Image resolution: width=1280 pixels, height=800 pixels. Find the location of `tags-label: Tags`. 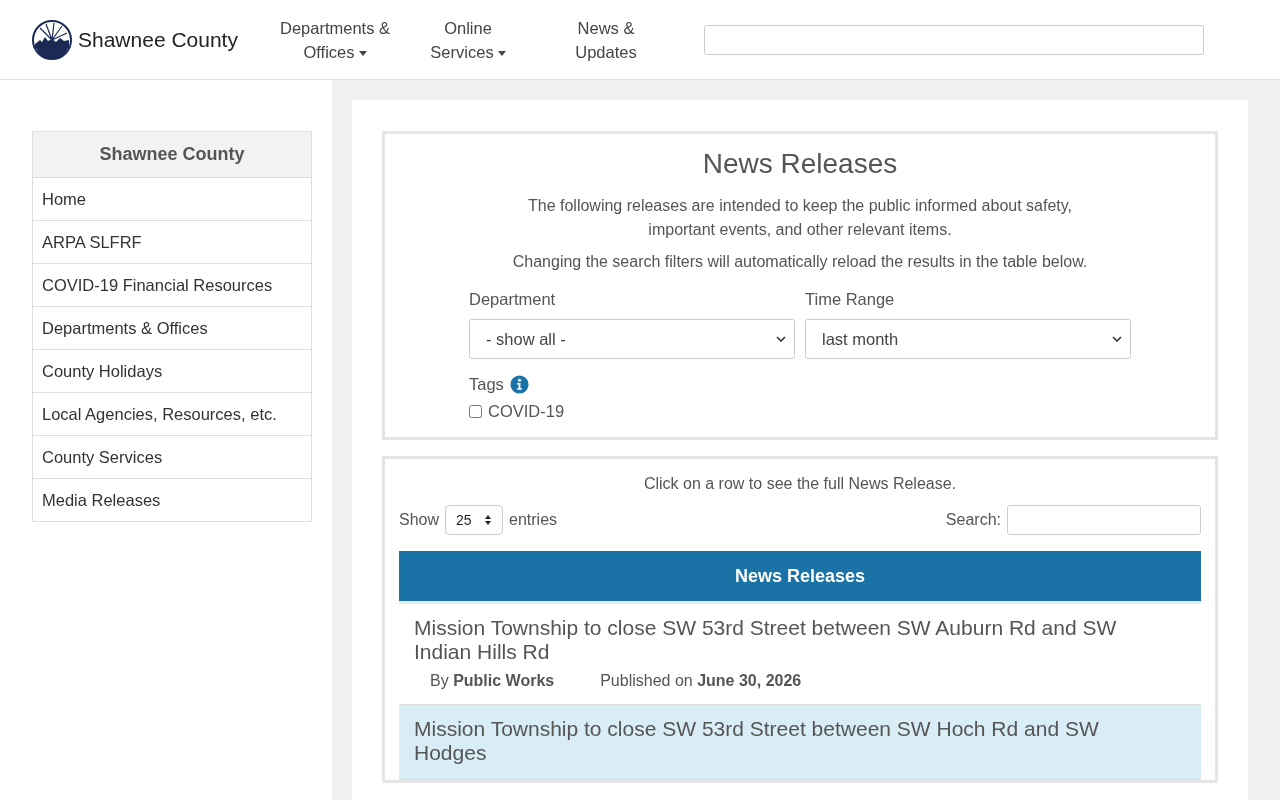

tags-label: Tags is located at coordinates (486, 384).